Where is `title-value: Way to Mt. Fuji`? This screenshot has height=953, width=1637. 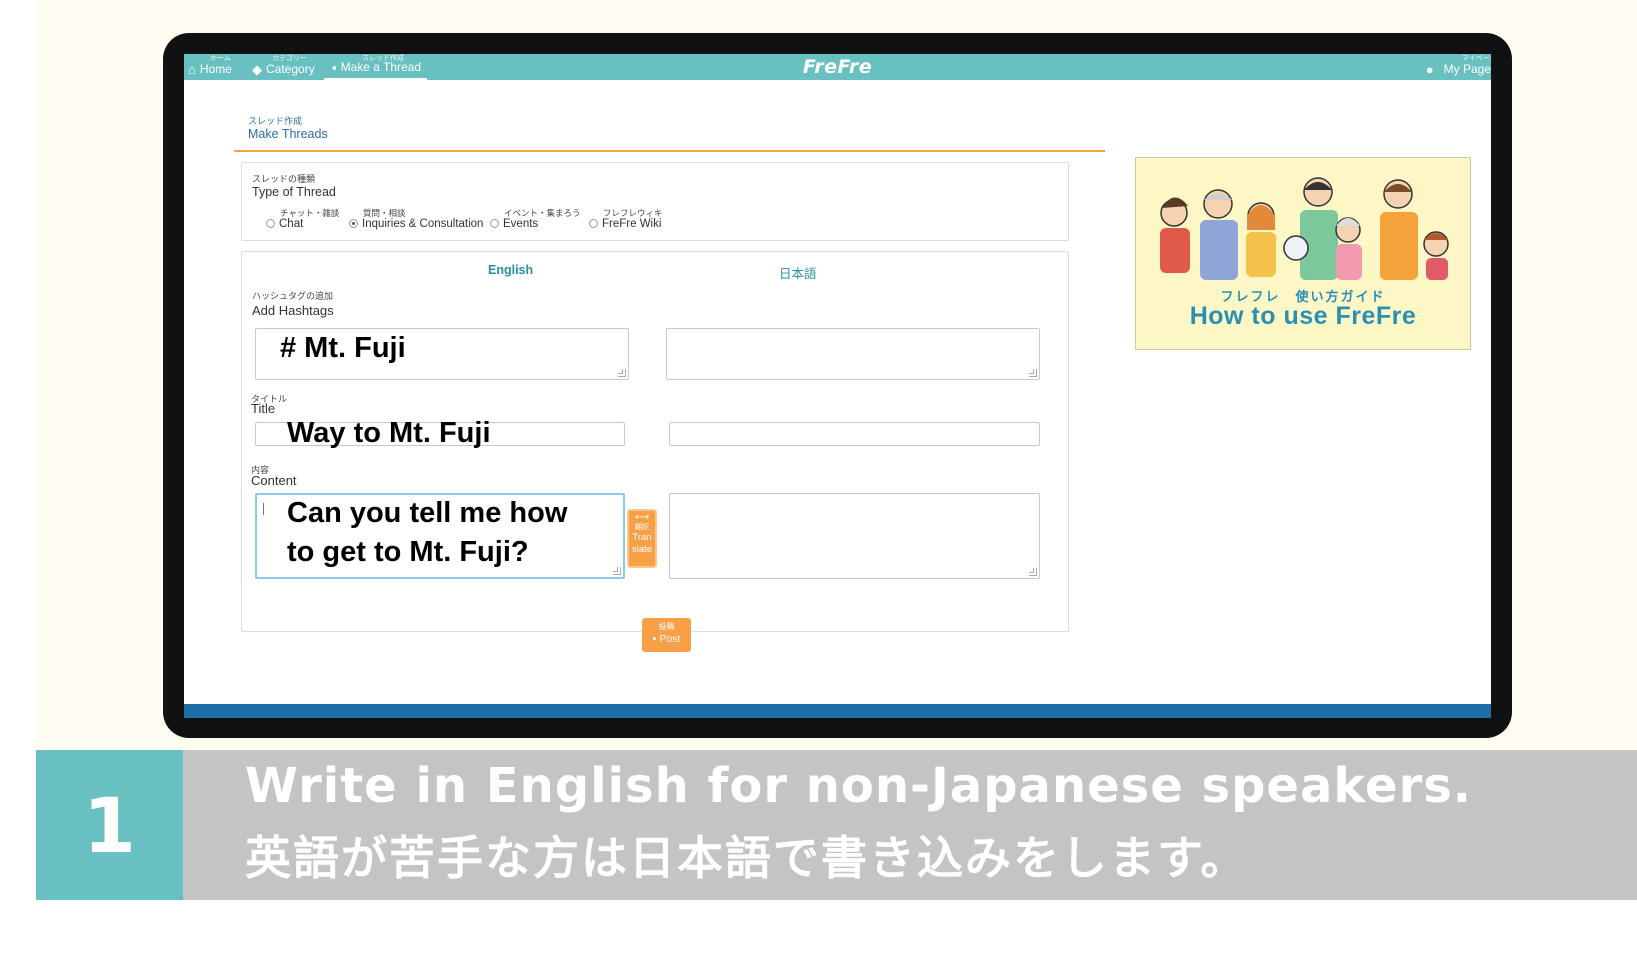 title-value: Way to Mt. Fuji is located at coordinates (389, 433).